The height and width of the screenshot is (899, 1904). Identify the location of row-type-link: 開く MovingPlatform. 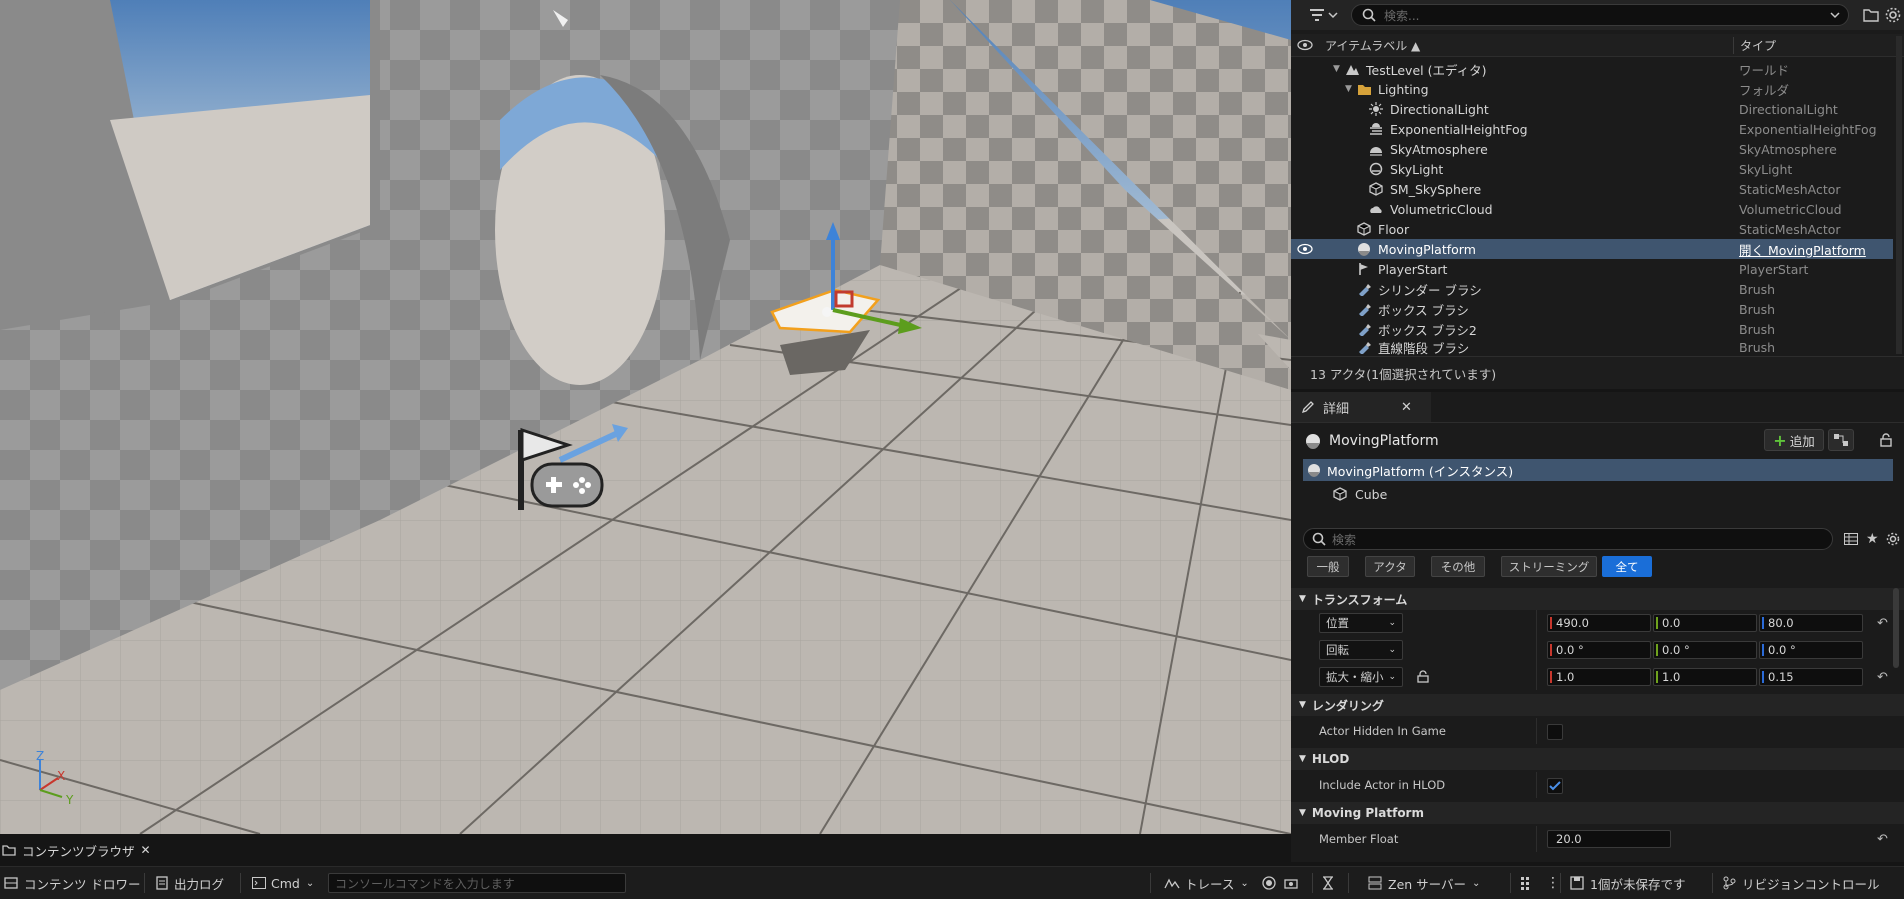
(1802, 249).